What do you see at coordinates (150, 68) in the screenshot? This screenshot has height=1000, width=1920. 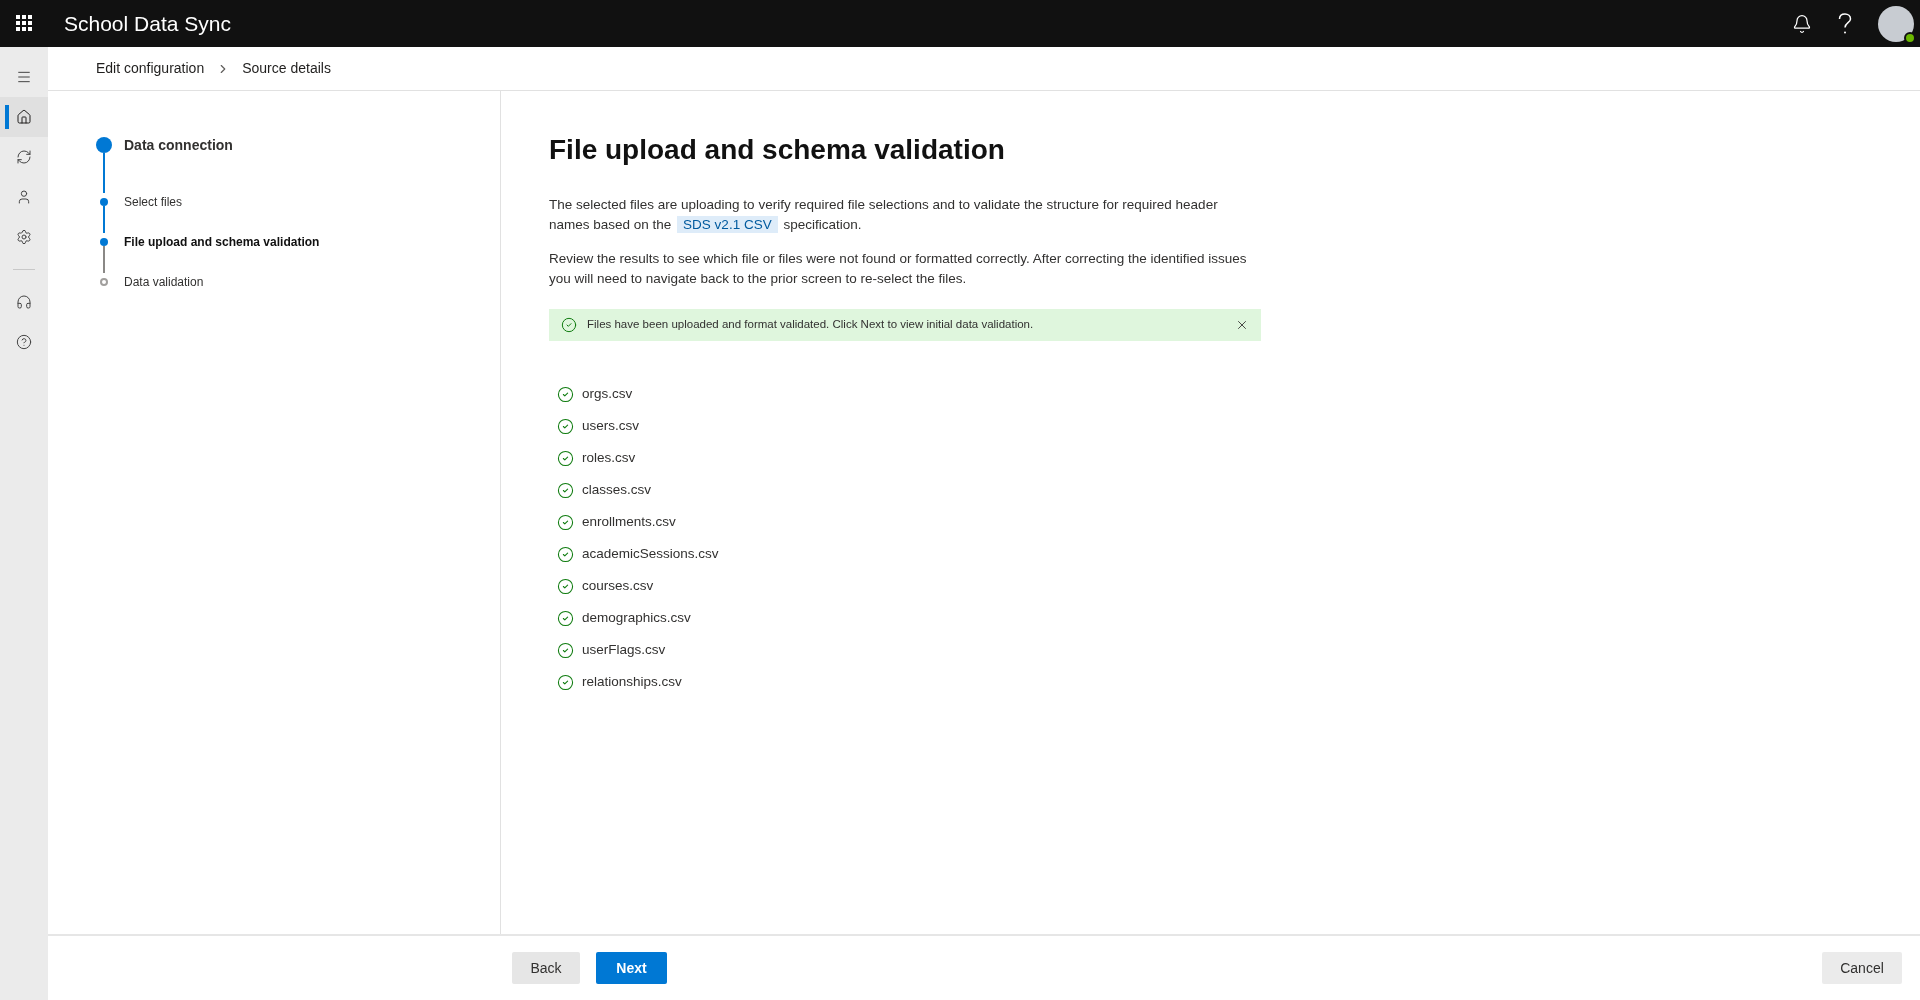 I see `breadcrumb-link: Edit configuration` at bounding box center [150, 68].